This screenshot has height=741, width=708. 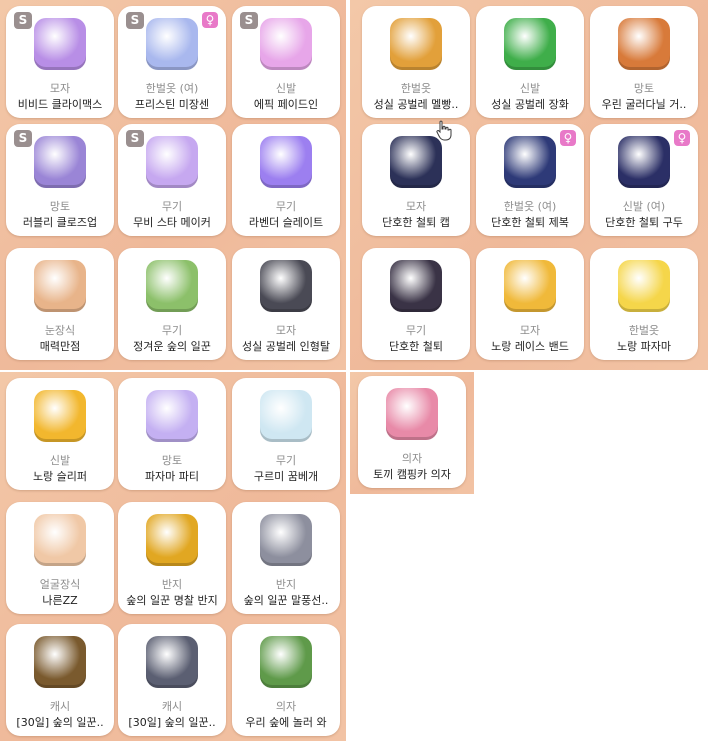 What do you see at coordinates (286, 540) in the screenshot?
I see `silver-ring-icon` at bounding box center [286, 540].